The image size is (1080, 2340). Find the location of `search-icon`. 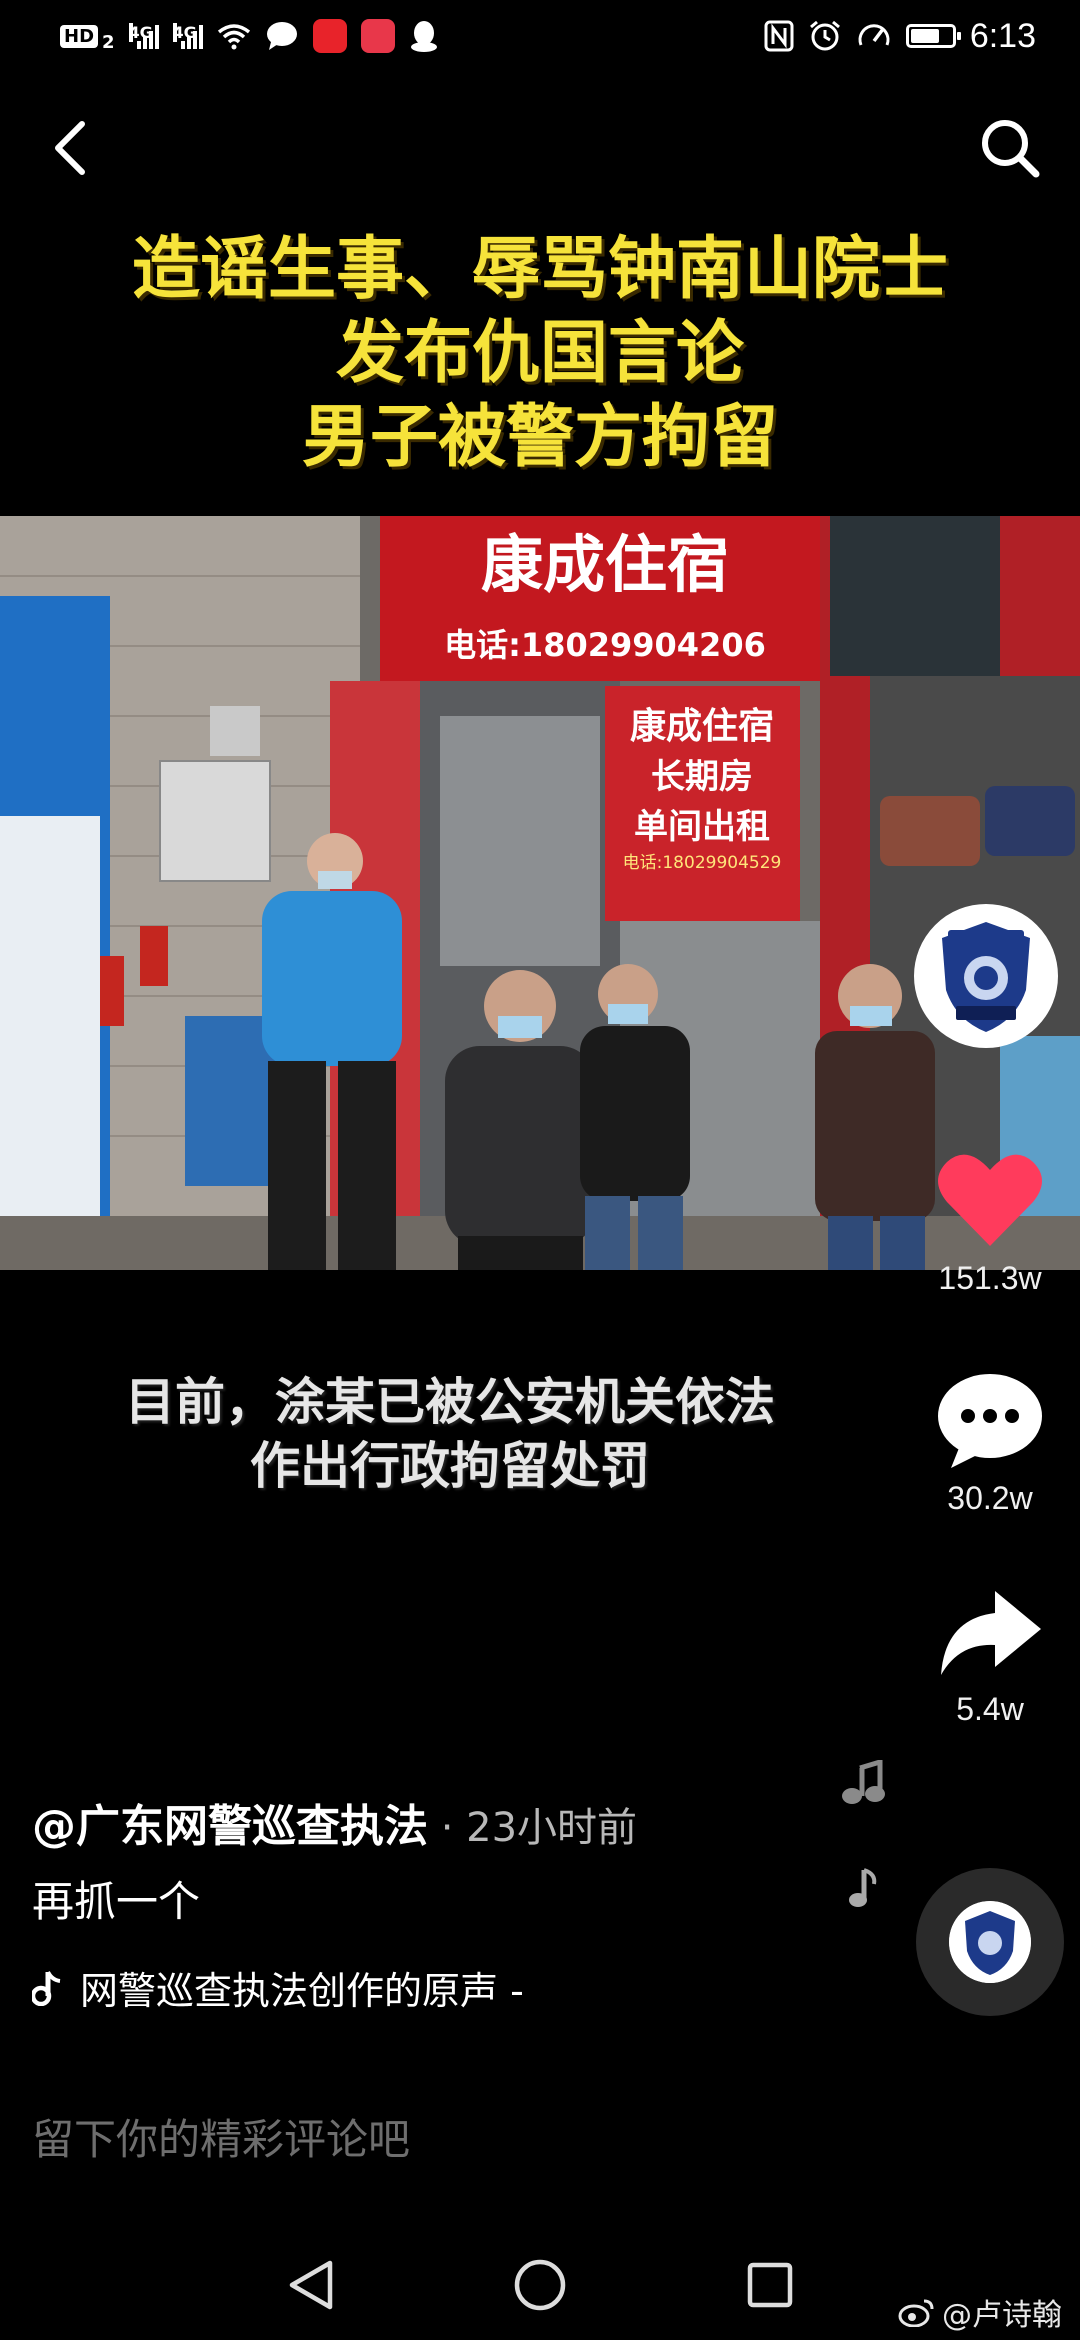

search-icon is located at coordinates (1011, 149).